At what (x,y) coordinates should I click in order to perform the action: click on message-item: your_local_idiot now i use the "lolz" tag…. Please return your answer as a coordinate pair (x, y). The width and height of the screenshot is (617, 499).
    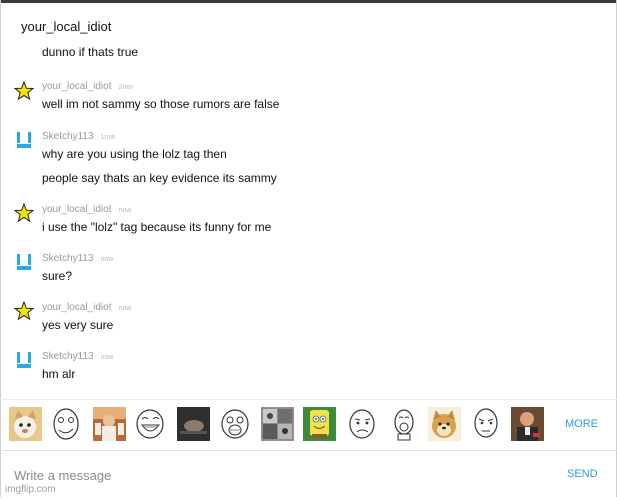
    Looking at the image, I should click on (308, 222).